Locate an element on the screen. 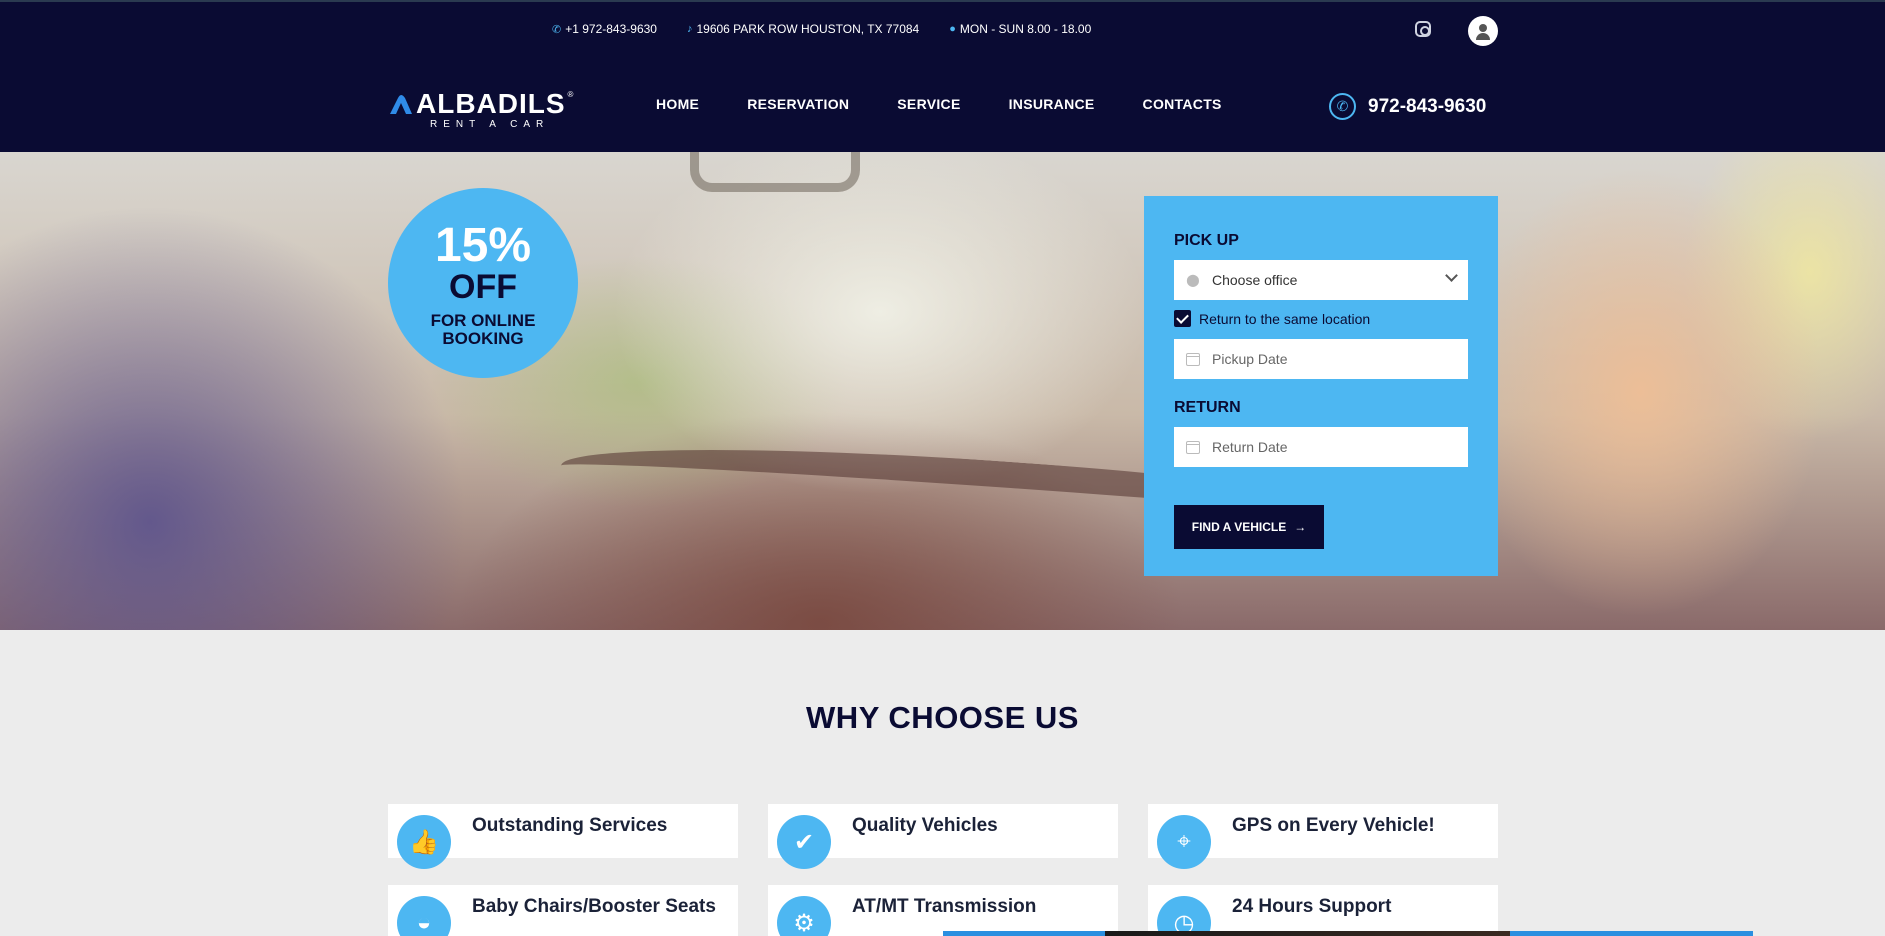 Image resolution: width=1885 pixels, height=936 pixels. instagram-icon is located at coordinates (1423, 29).